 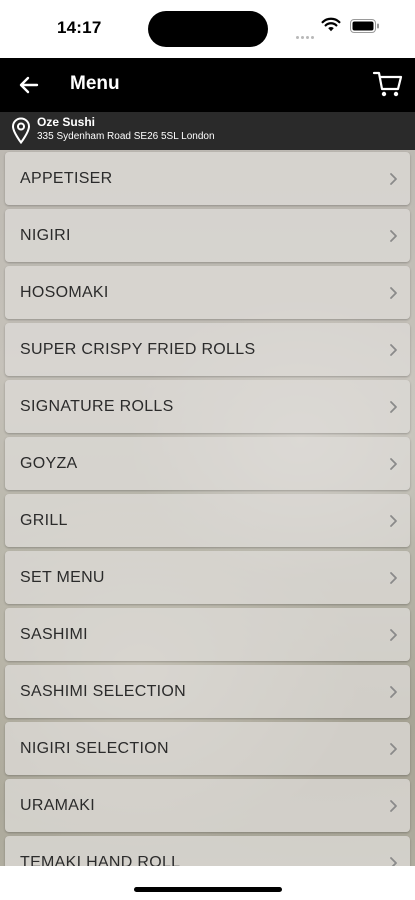 What do you see at coordinates (66, 122) in the screenshot?
I see `restaurant-name: Oze Sushi` at bounding box center [66, 122].